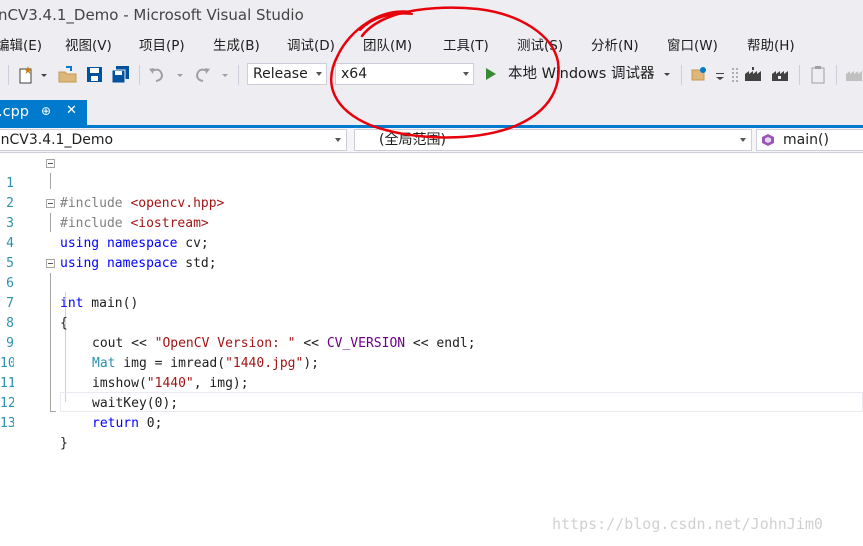 Image resolution: width=863 pixels, height=546 pixels. I want to click on member-dropdown: main(), so click(809, 140).